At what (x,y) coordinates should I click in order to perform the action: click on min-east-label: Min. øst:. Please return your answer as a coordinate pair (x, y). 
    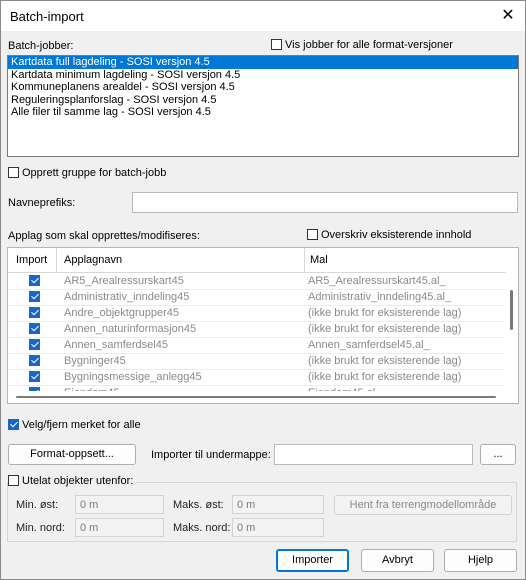
    Looking at the image, I should click on (37, 505).